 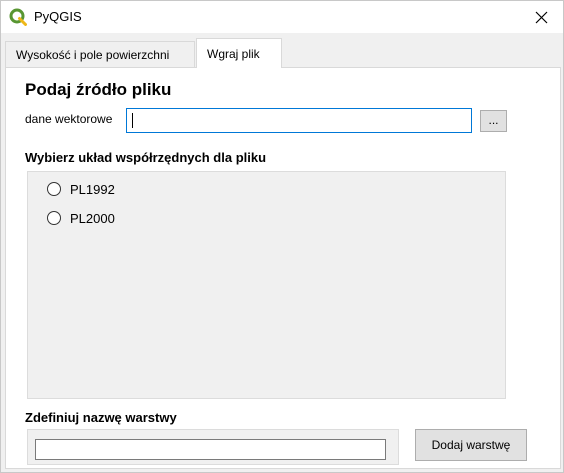 What do you see at coordinates (18, 17) in the screenshot?
I see `qgis-logo-icon` at bounding box center [18, 17].